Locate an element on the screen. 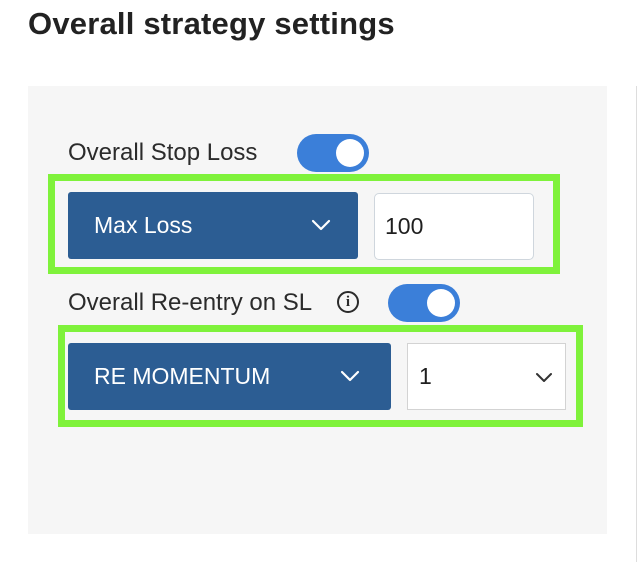 This screenshot has width=640, height=562. reentry-toggle is located at coordinates (424, 303).